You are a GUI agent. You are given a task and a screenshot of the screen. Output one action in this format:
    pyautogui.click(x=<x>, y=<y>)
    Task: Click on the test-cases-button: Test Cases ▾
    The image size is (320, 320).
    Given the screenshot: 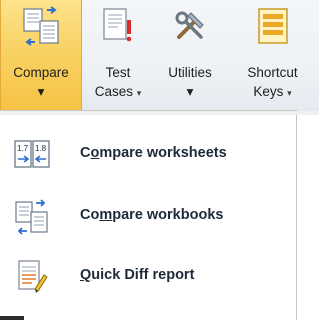 What is the action you would take?
    pyautogui.click(x=118, y=56)
    